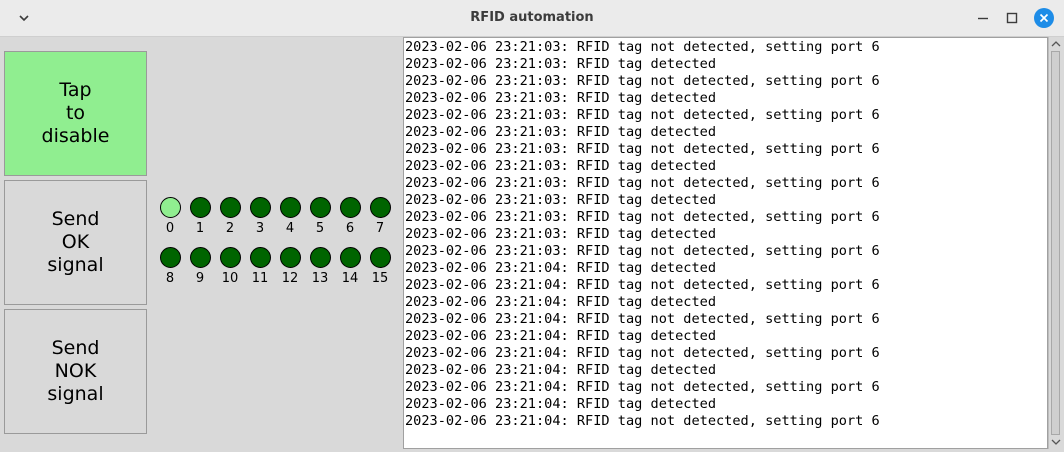  I want to click on maximize-icon, so click(1012, 18).